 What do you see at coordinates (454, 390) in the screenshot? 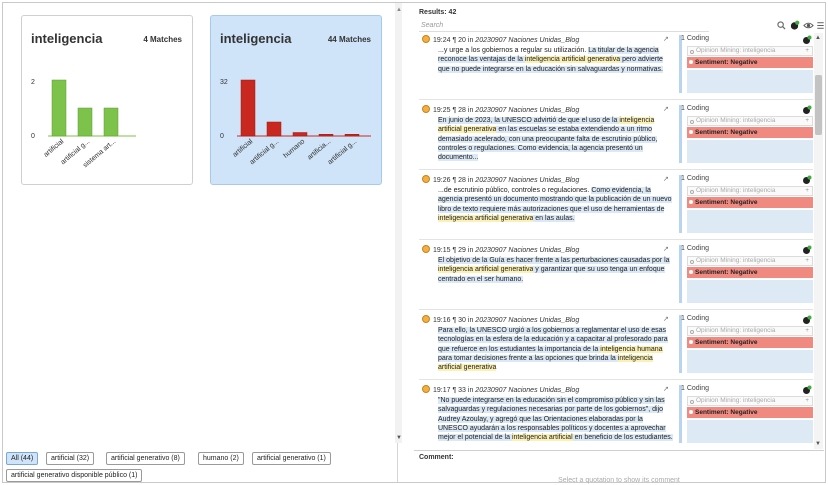
I see `quotation-reference: 19:17 ¶ 33 in` at bounding box center [454, 390].